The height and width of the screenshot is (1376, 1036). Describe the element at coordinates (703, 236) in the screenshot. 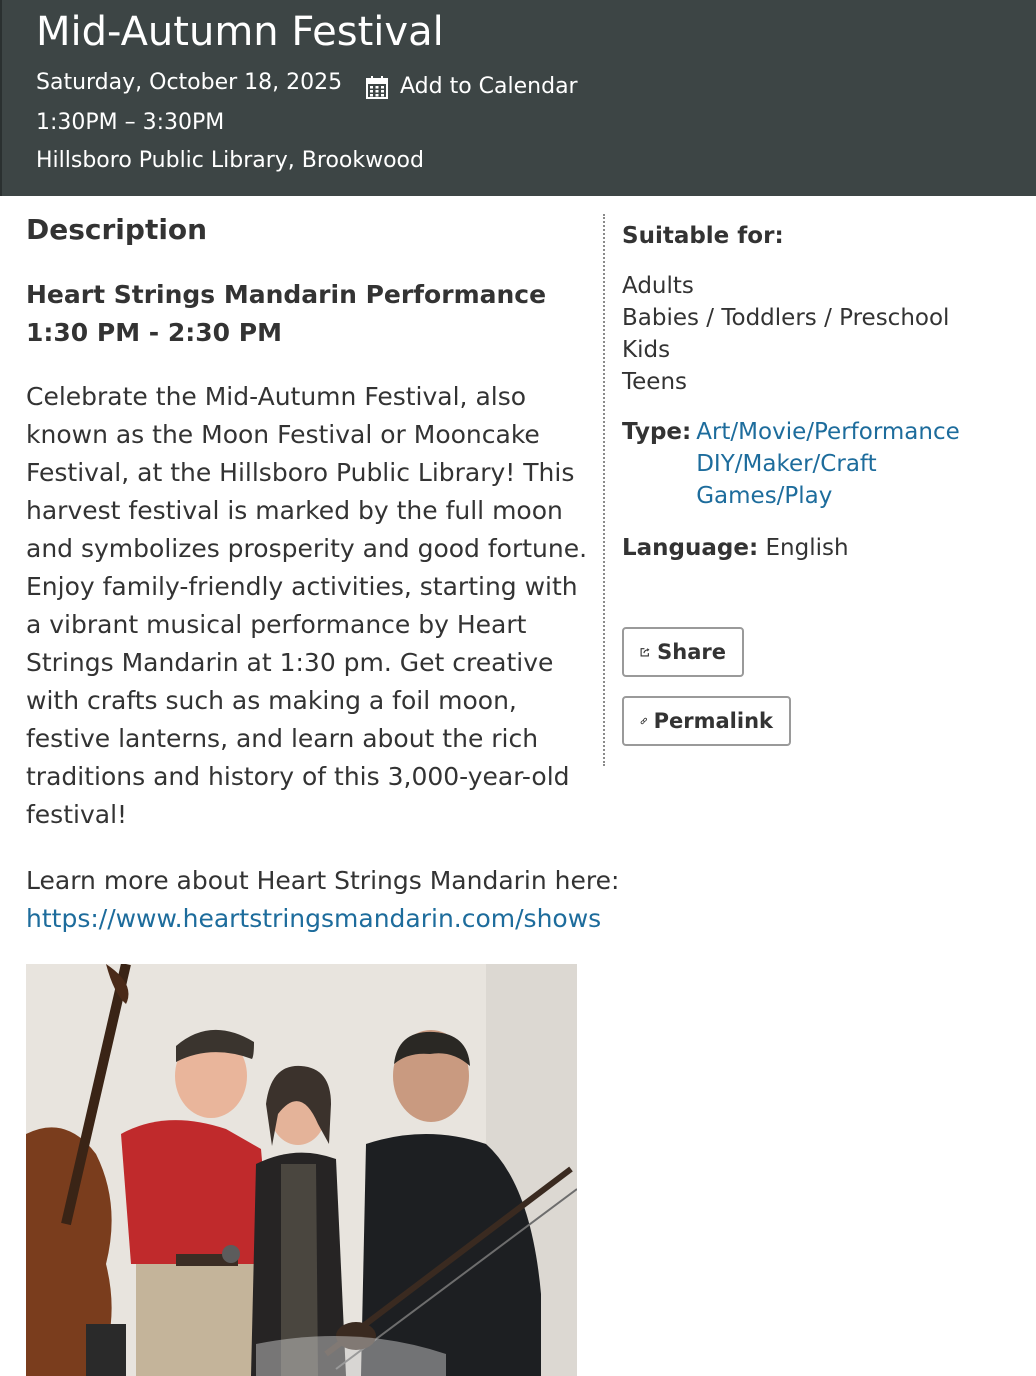

I see `suitable-for-heading: Suitable for:` at that location.